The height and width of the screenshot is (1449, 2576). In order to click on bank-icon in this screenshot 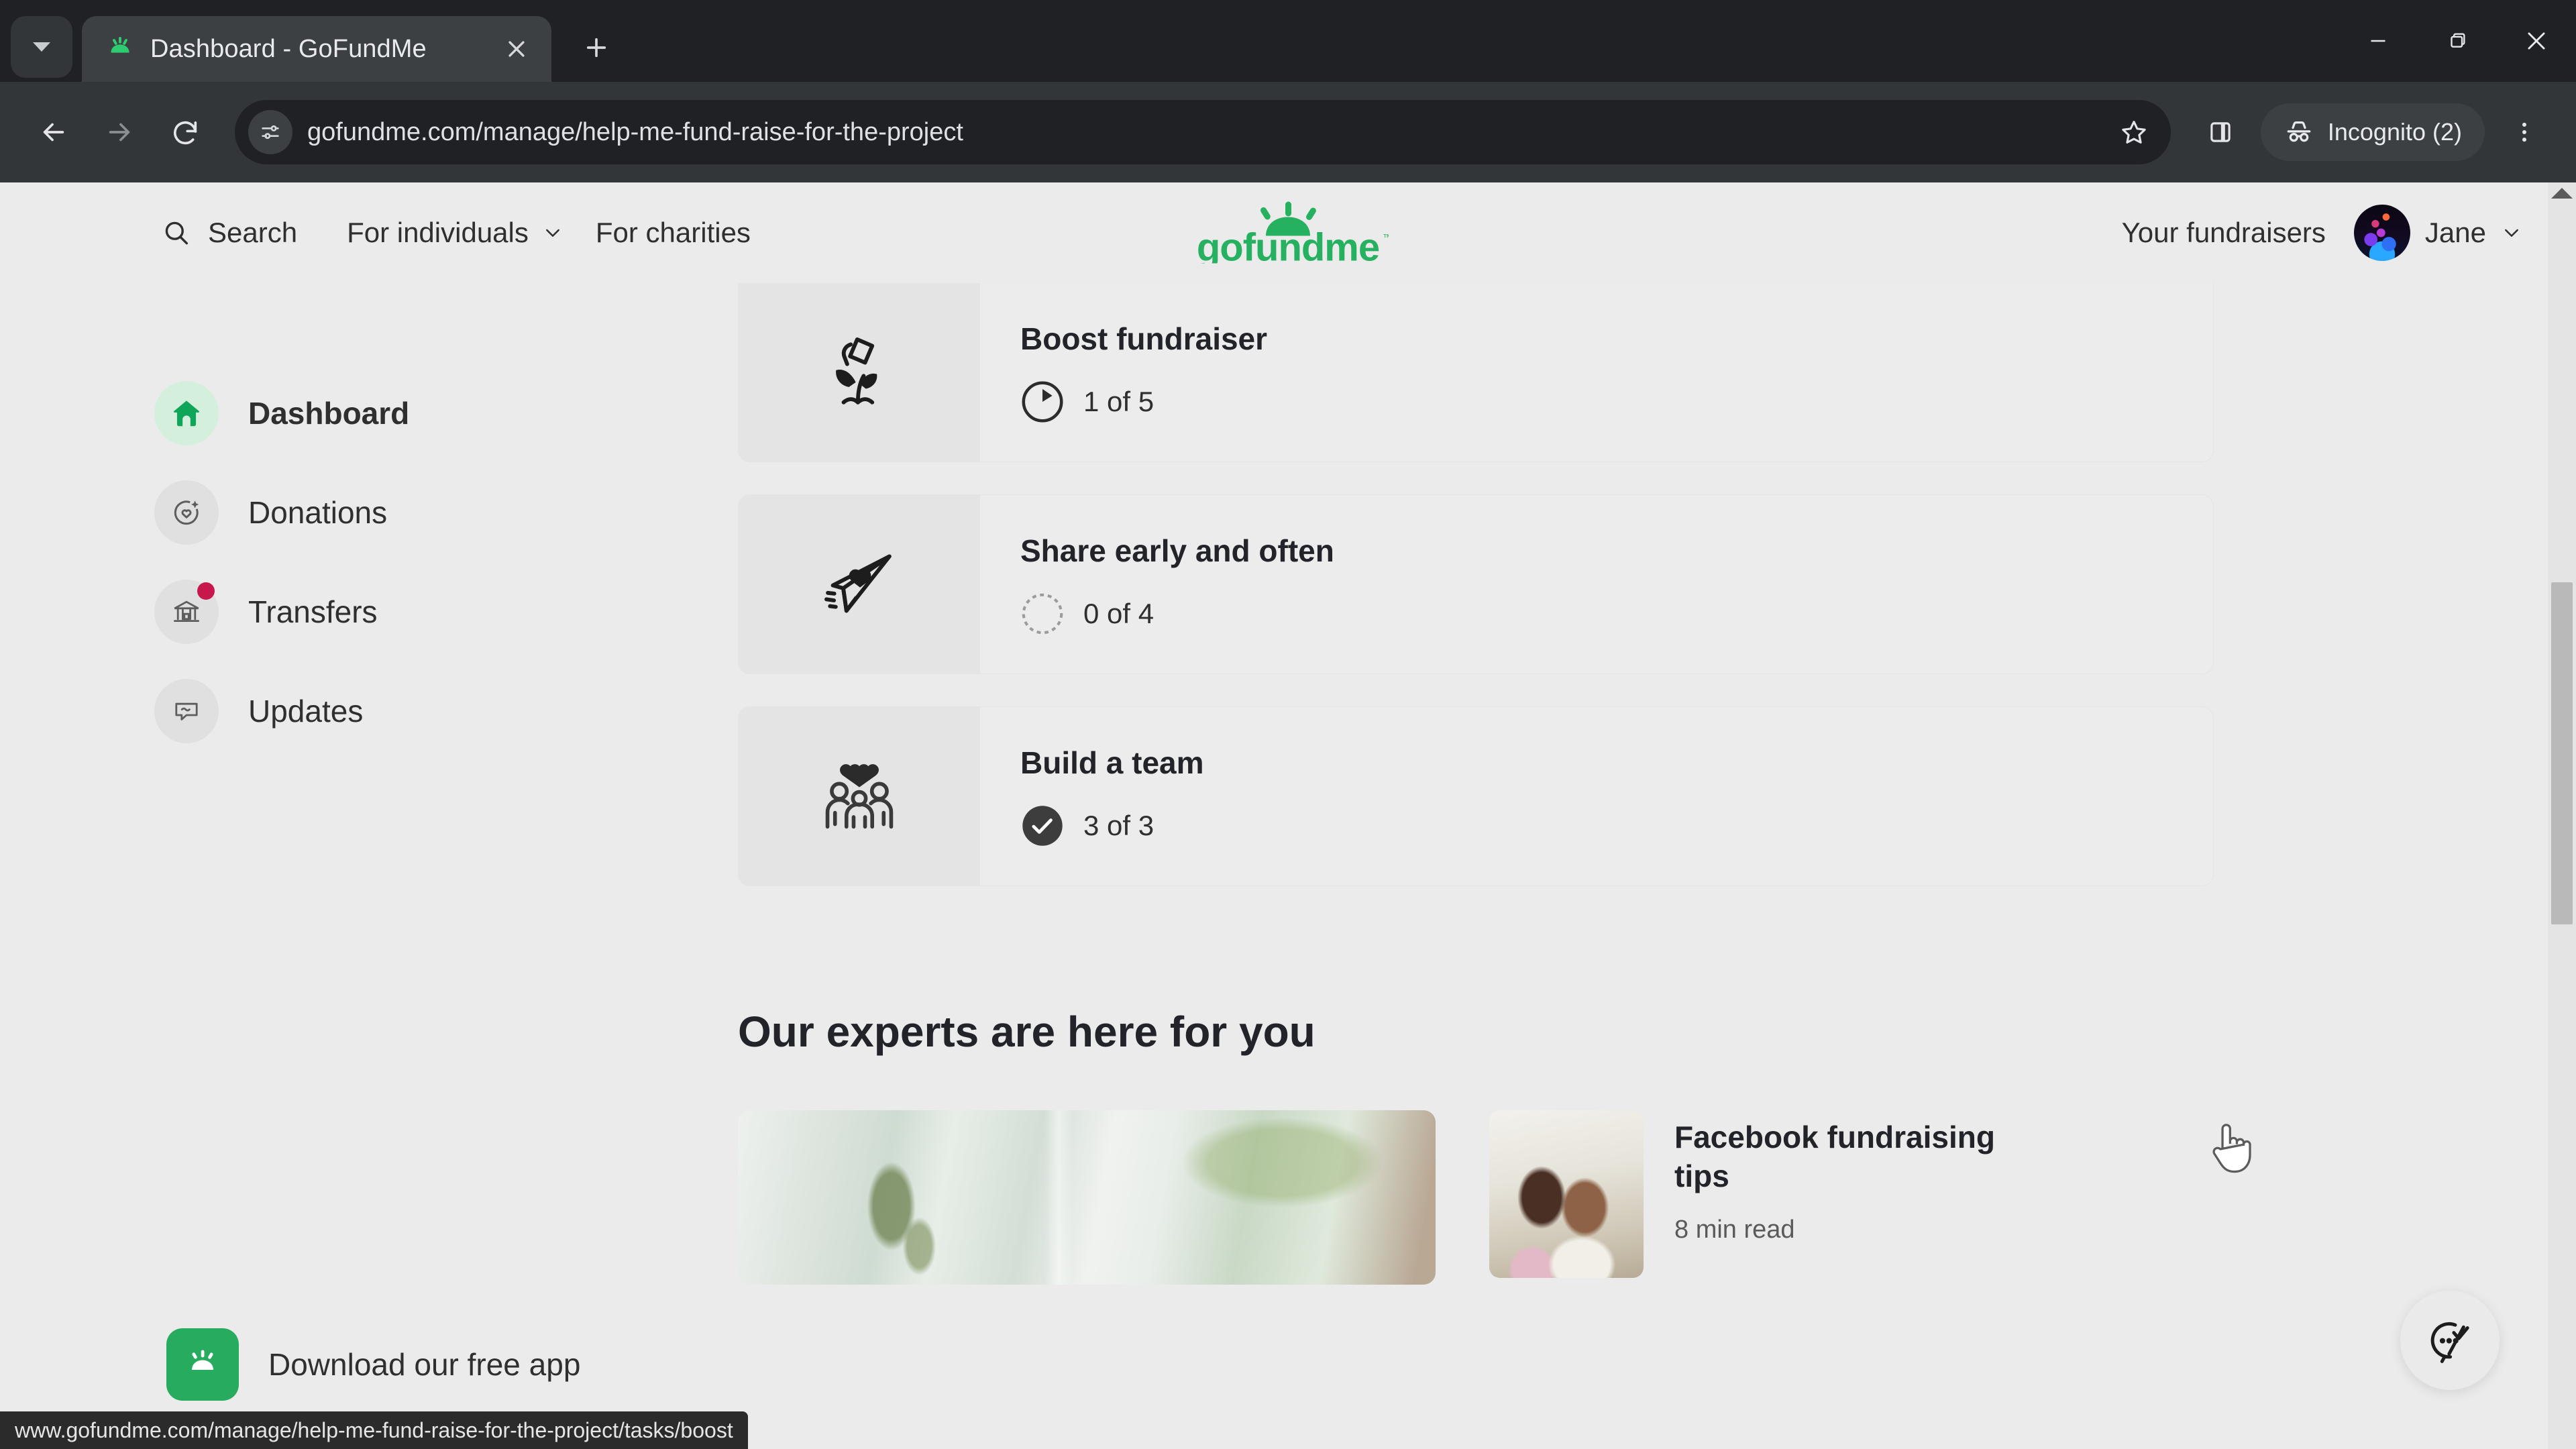, I will do `click(186, 612)`.